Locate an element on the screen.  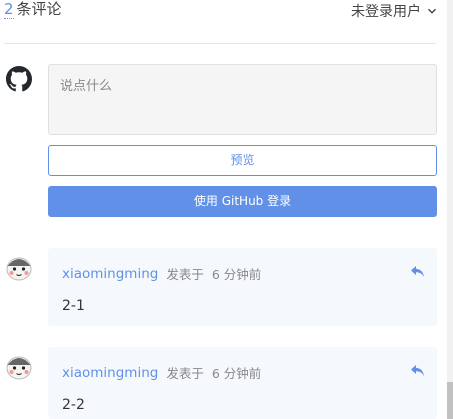
github-login-button: 使用 GitHub 登录 is located at coordinates (242, 201).